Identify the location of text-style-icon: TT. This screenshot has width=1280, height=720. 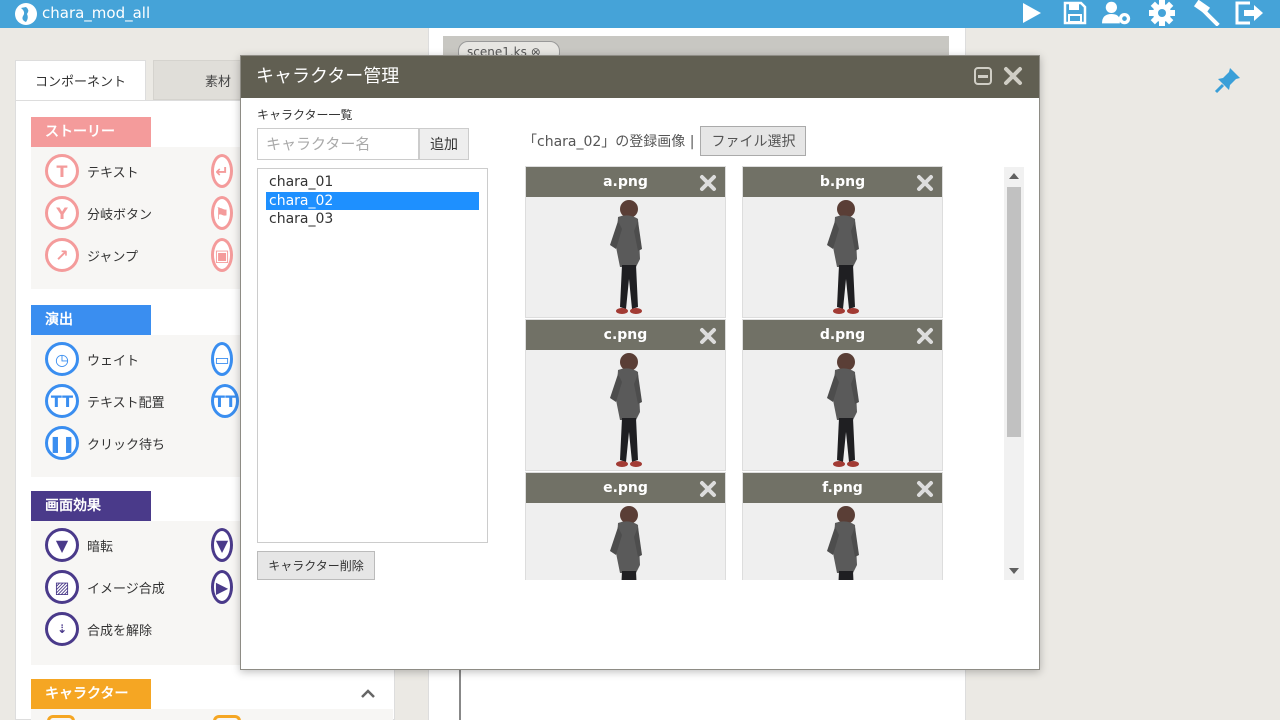
(225, 401).